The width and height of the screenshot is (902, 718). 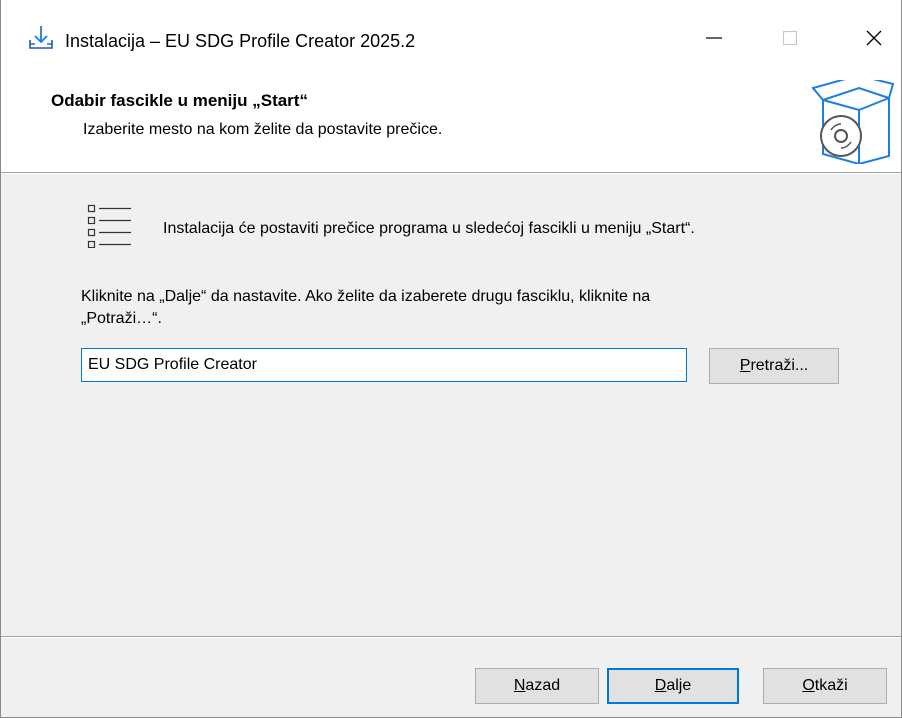 I want to click on back-label: azad, so click(x=543, y=685).